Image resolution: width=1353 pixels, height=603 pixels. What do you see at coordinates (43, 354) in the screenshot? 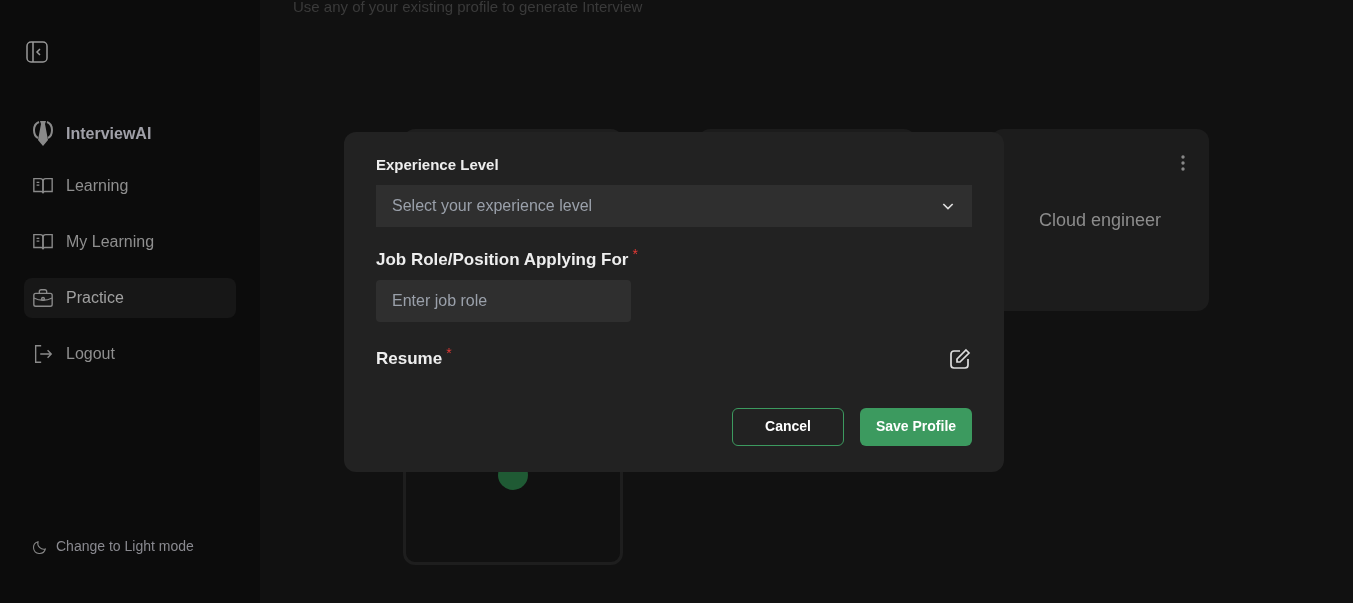
I see `logout-icon` at bounding box center [43, 354].